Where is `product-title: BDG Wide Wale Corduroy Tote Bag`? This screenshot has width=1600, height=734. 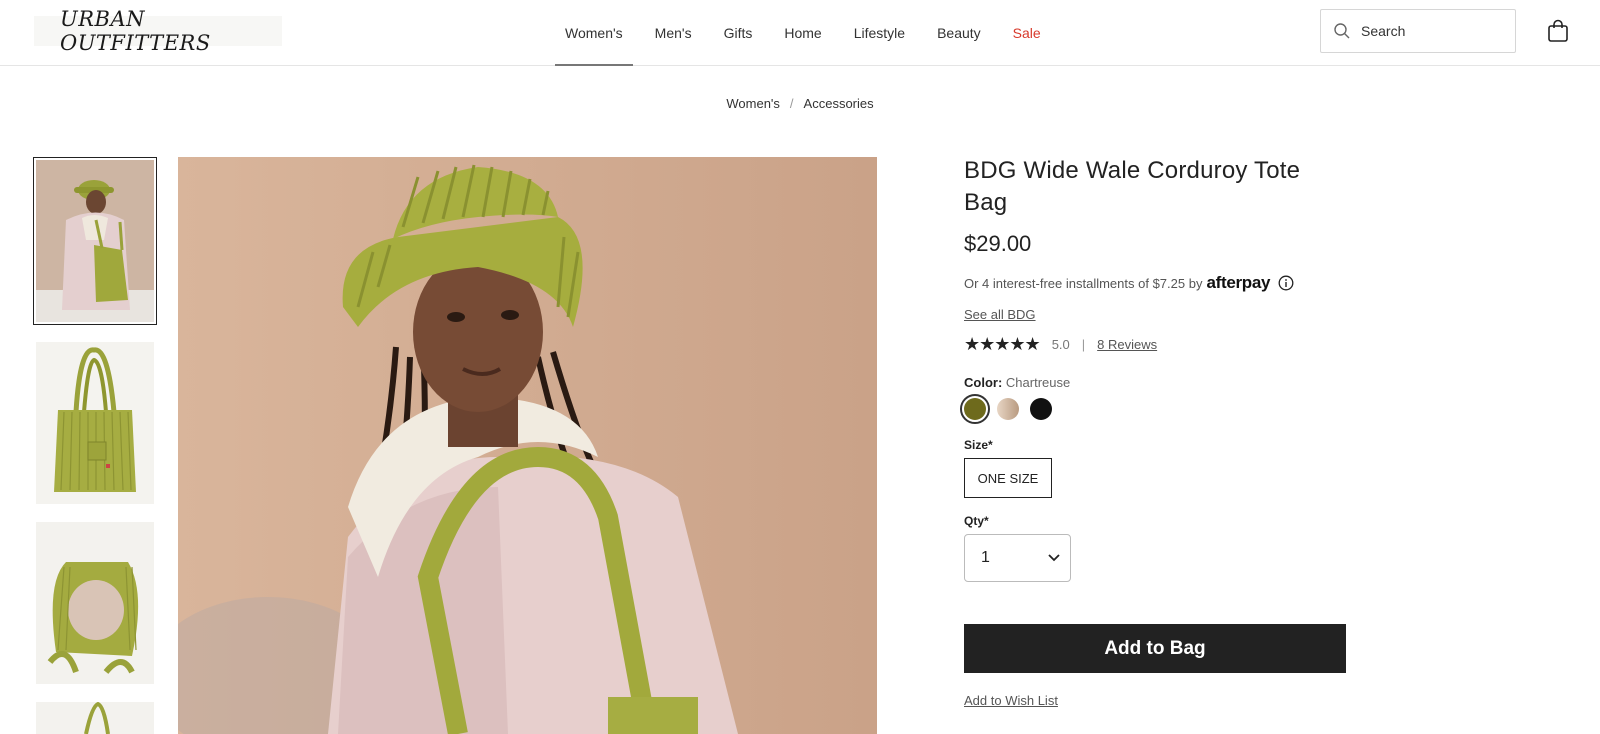
product-title: BDG Wide Wale Corduroy Tote Bag is located at coordinates (1132, 186).